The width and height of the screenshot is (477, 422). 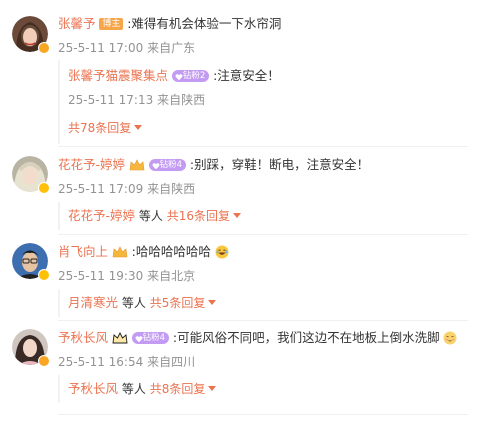 What do you see at coordinates (101, 189) in the screenshot?
I see `comment-time: 25-5-11 17:09` at bounding box center [101, 189].